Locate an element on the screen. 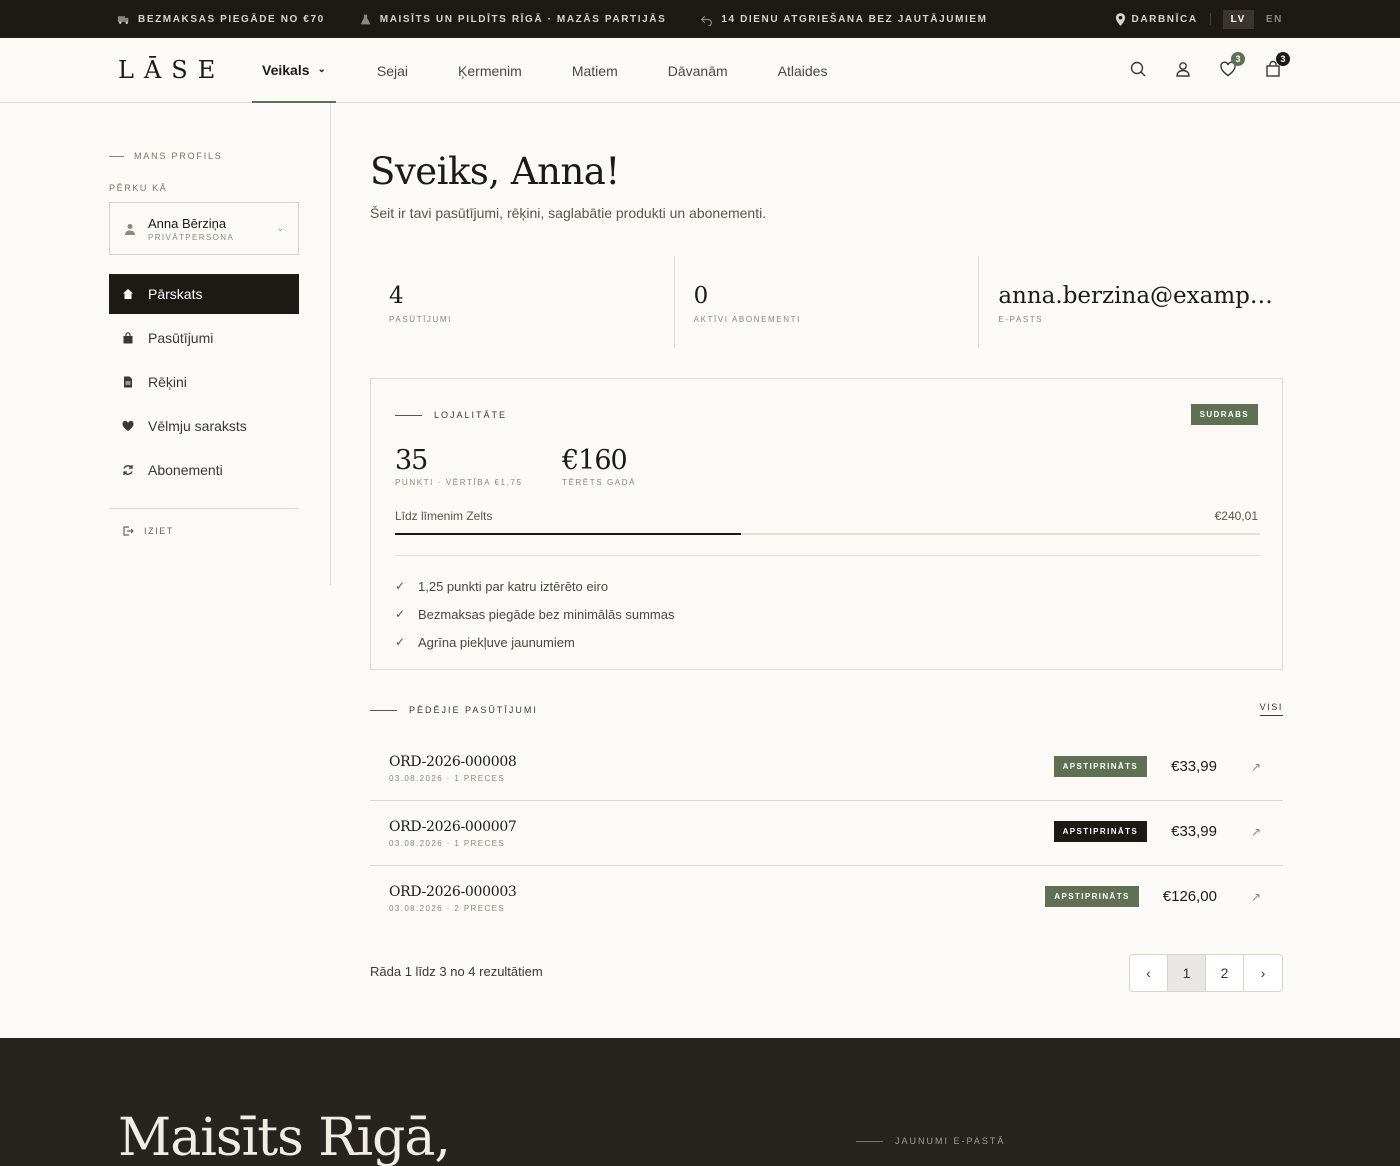 The height and width of the screenshot is (1166, 1400). results-count: Rāda 1 līdz 3 no 4 rezultātiem is located at coordinates (456, 971).